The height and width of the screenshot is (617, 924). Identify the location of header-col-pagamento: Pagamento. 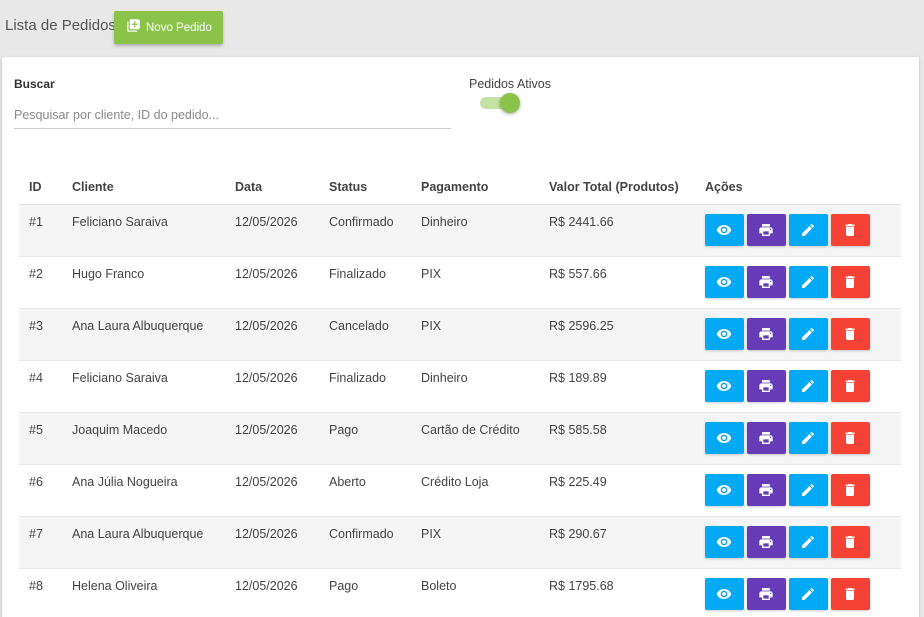
(475, 188).